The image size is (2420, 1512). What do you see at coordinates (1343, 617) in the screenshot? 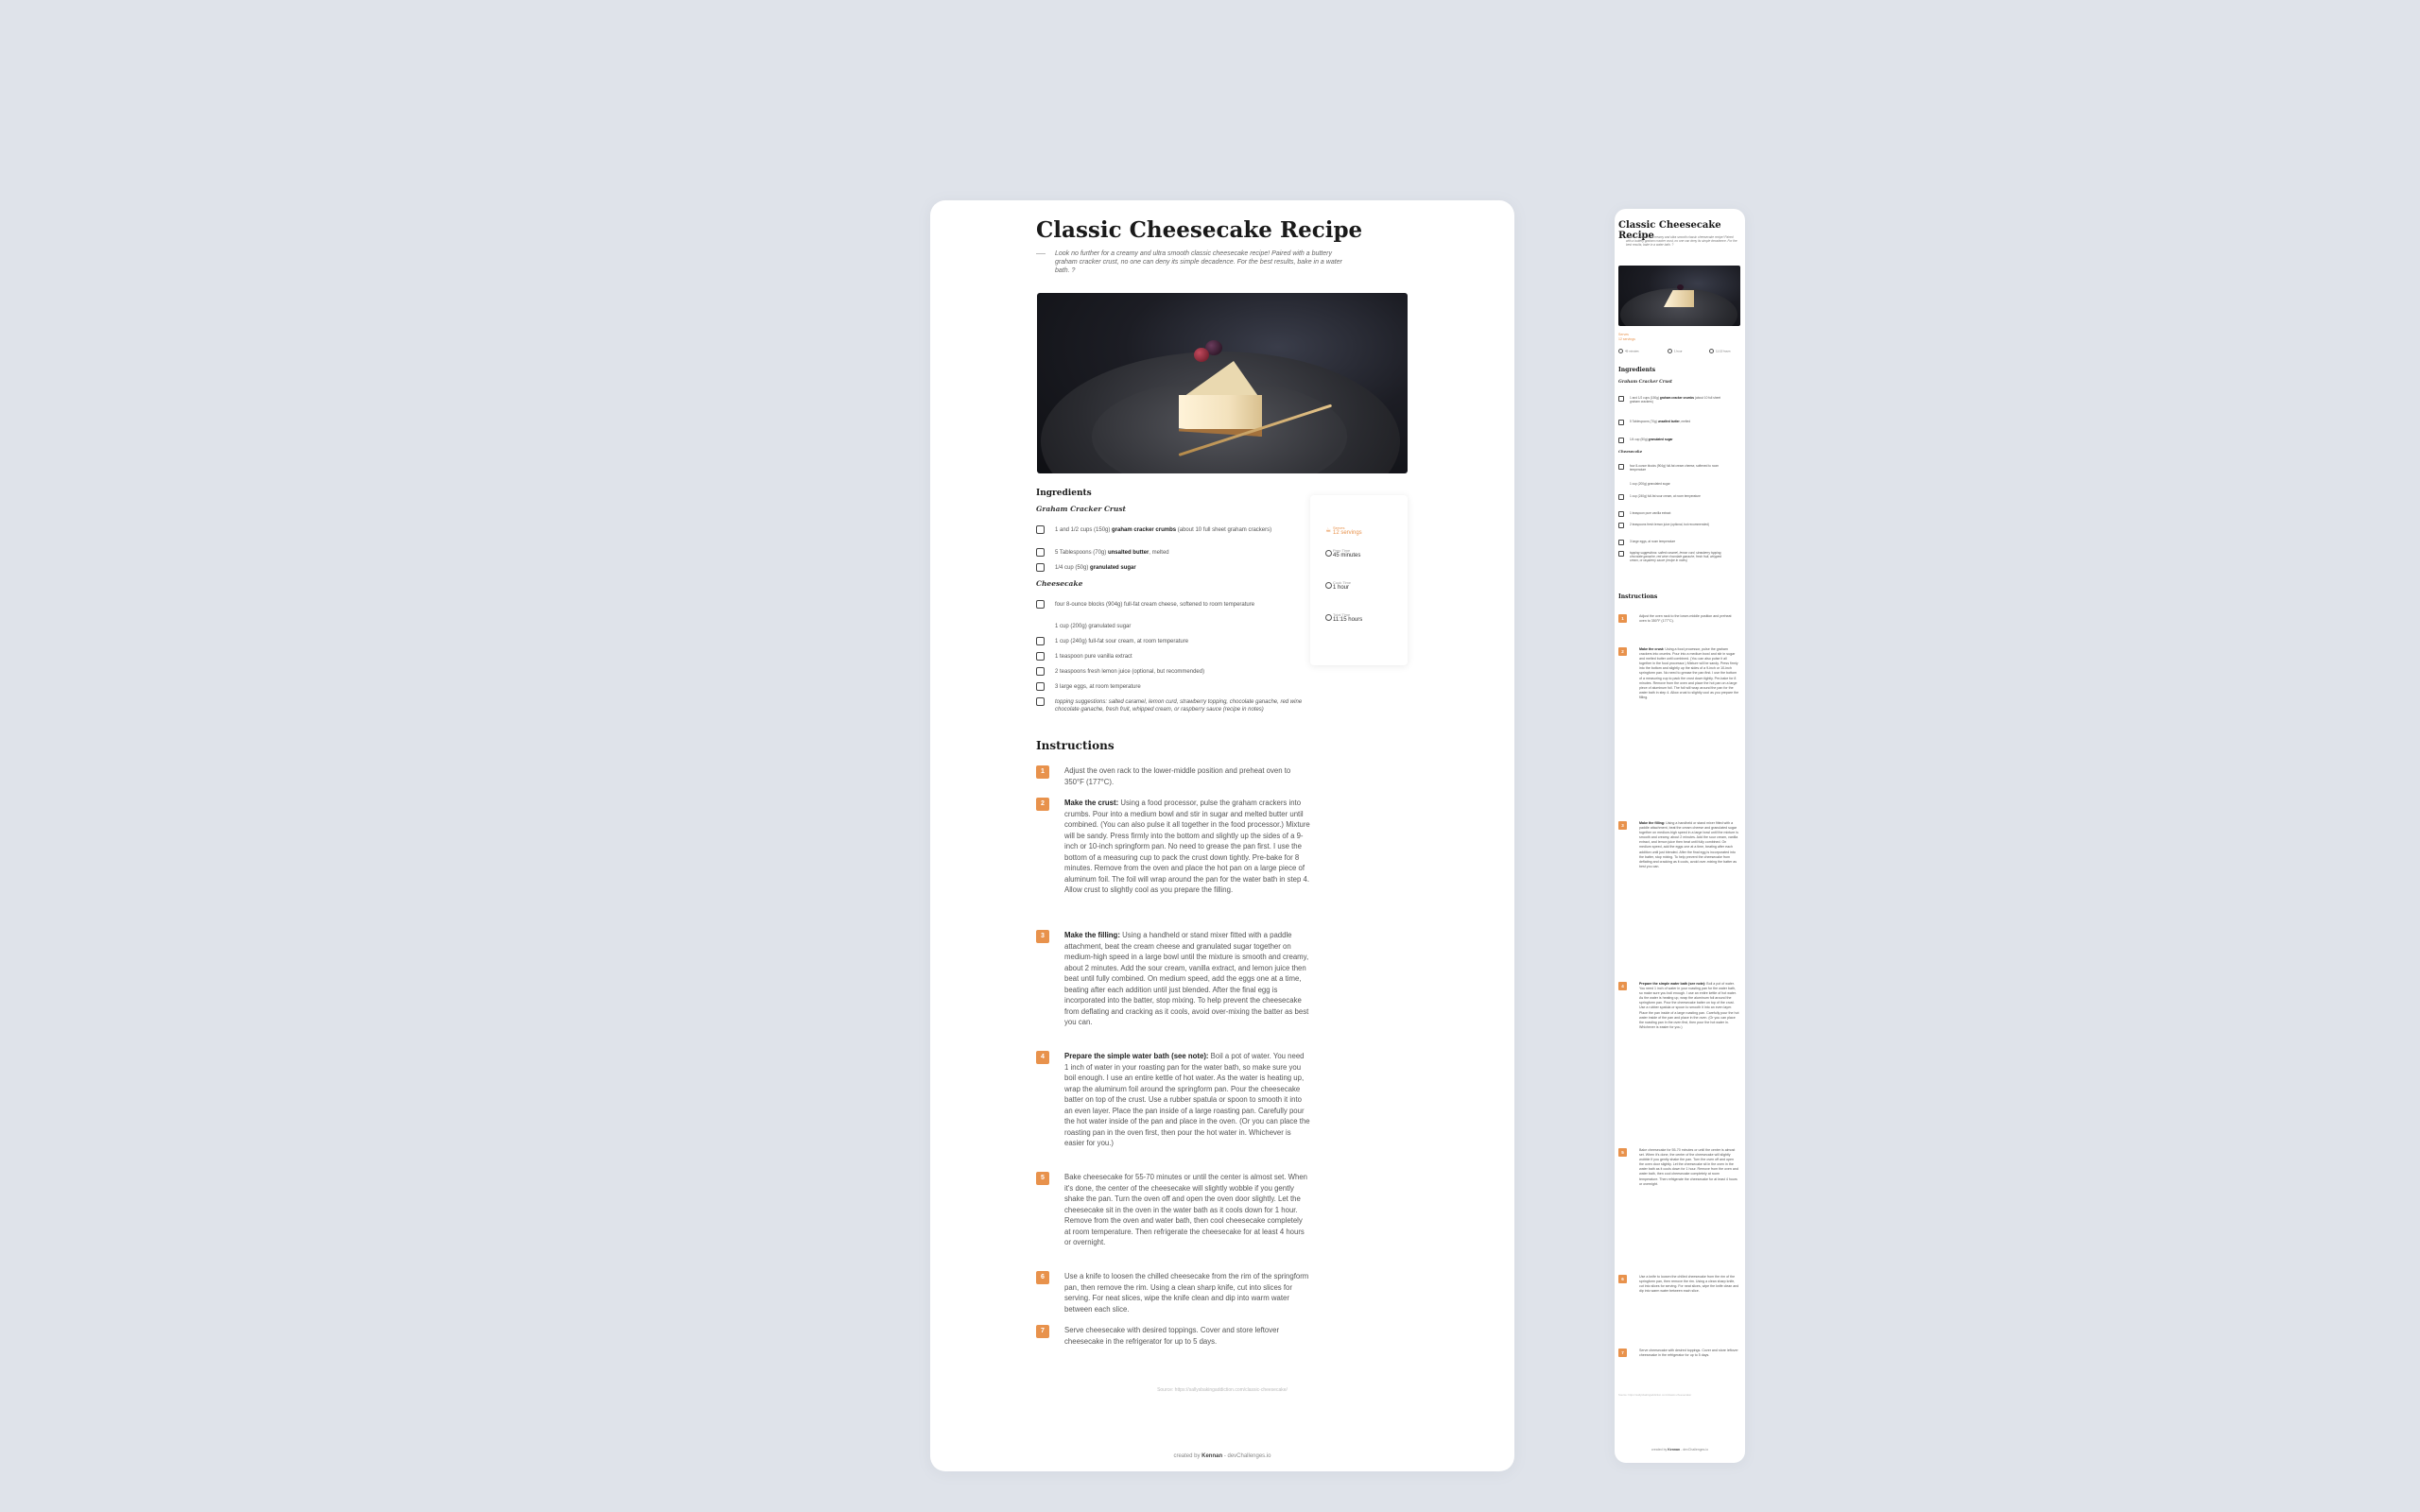
I see `total-time-info: Total Time 11:15 hours` at bounding box center [1343, 617].